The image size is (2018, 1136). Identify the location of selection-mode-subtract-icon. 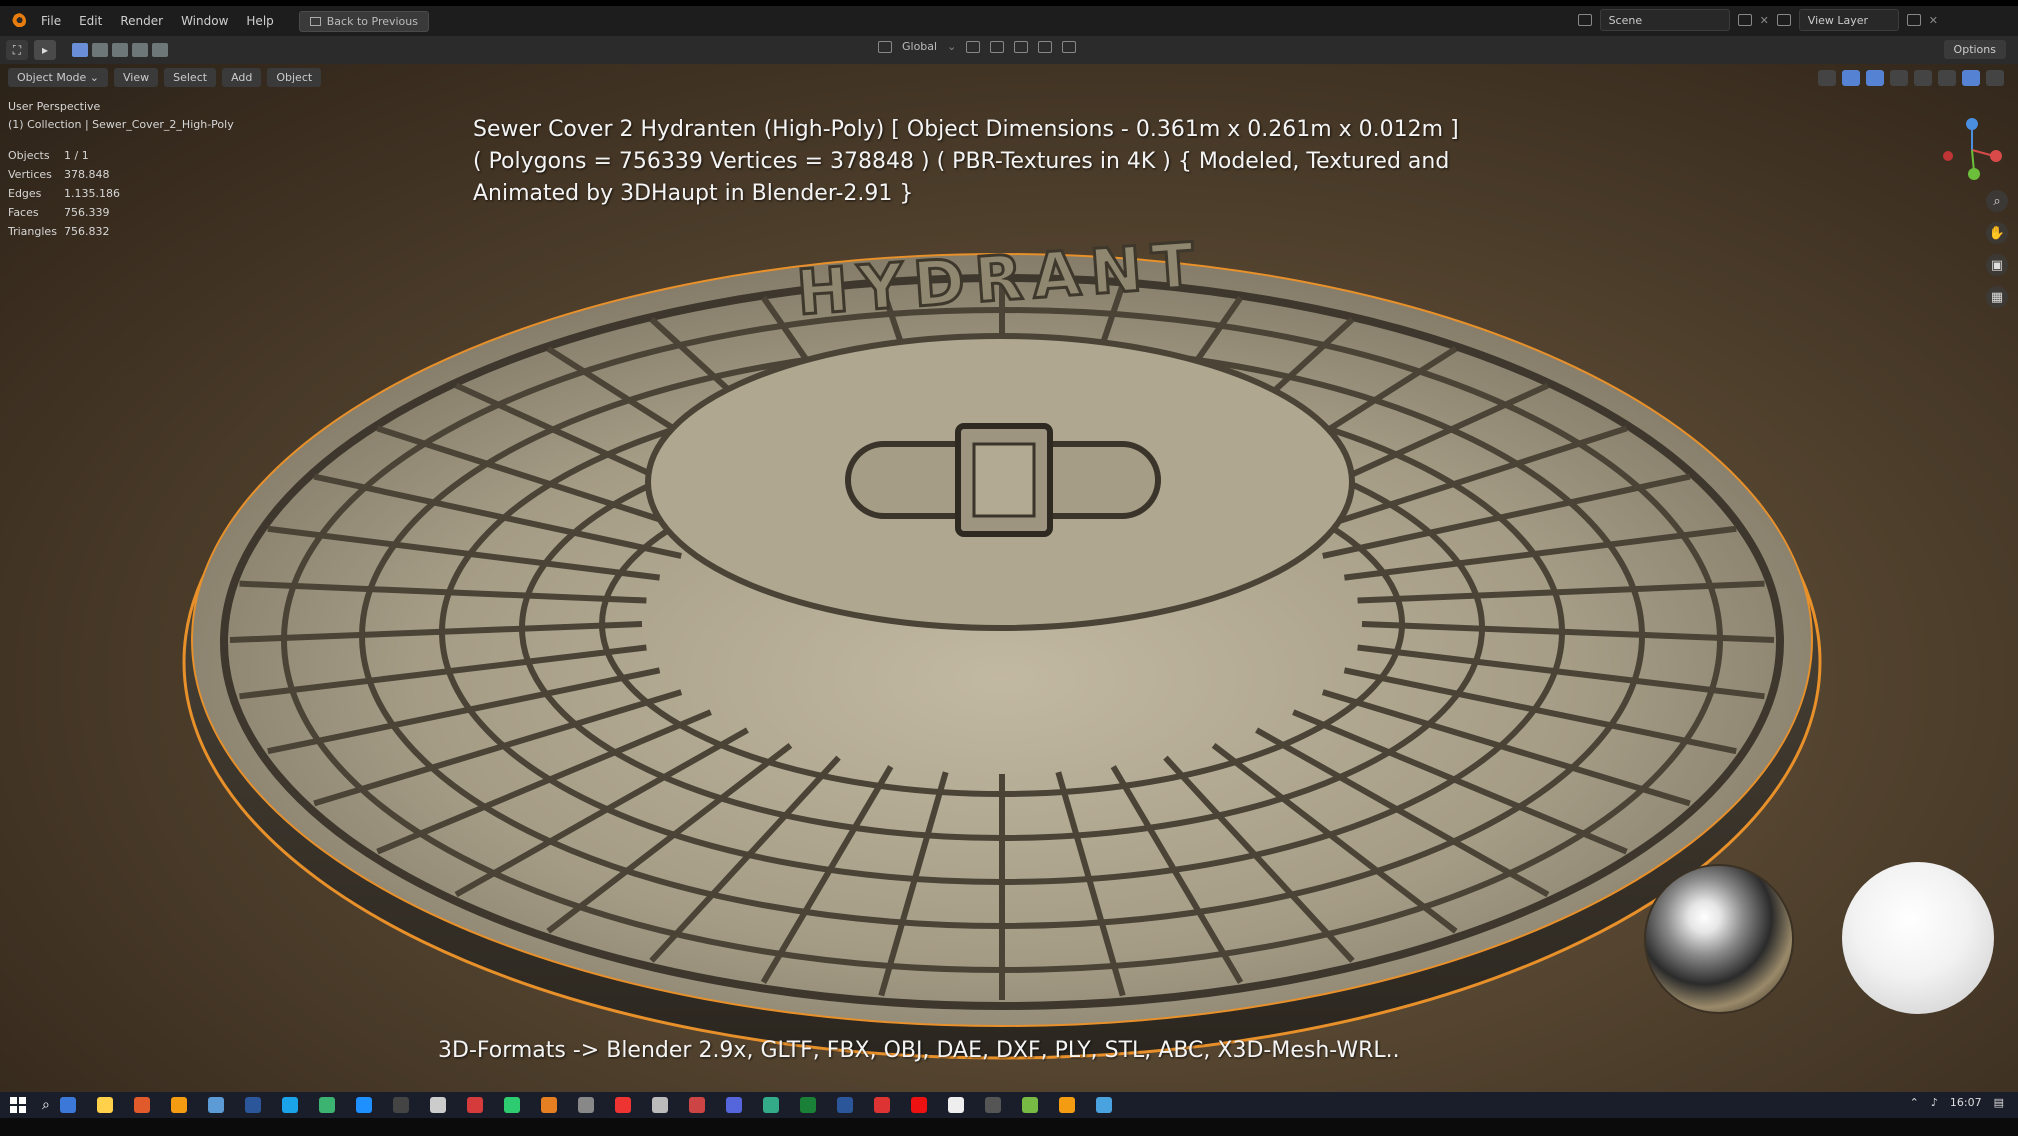
(120, 50).